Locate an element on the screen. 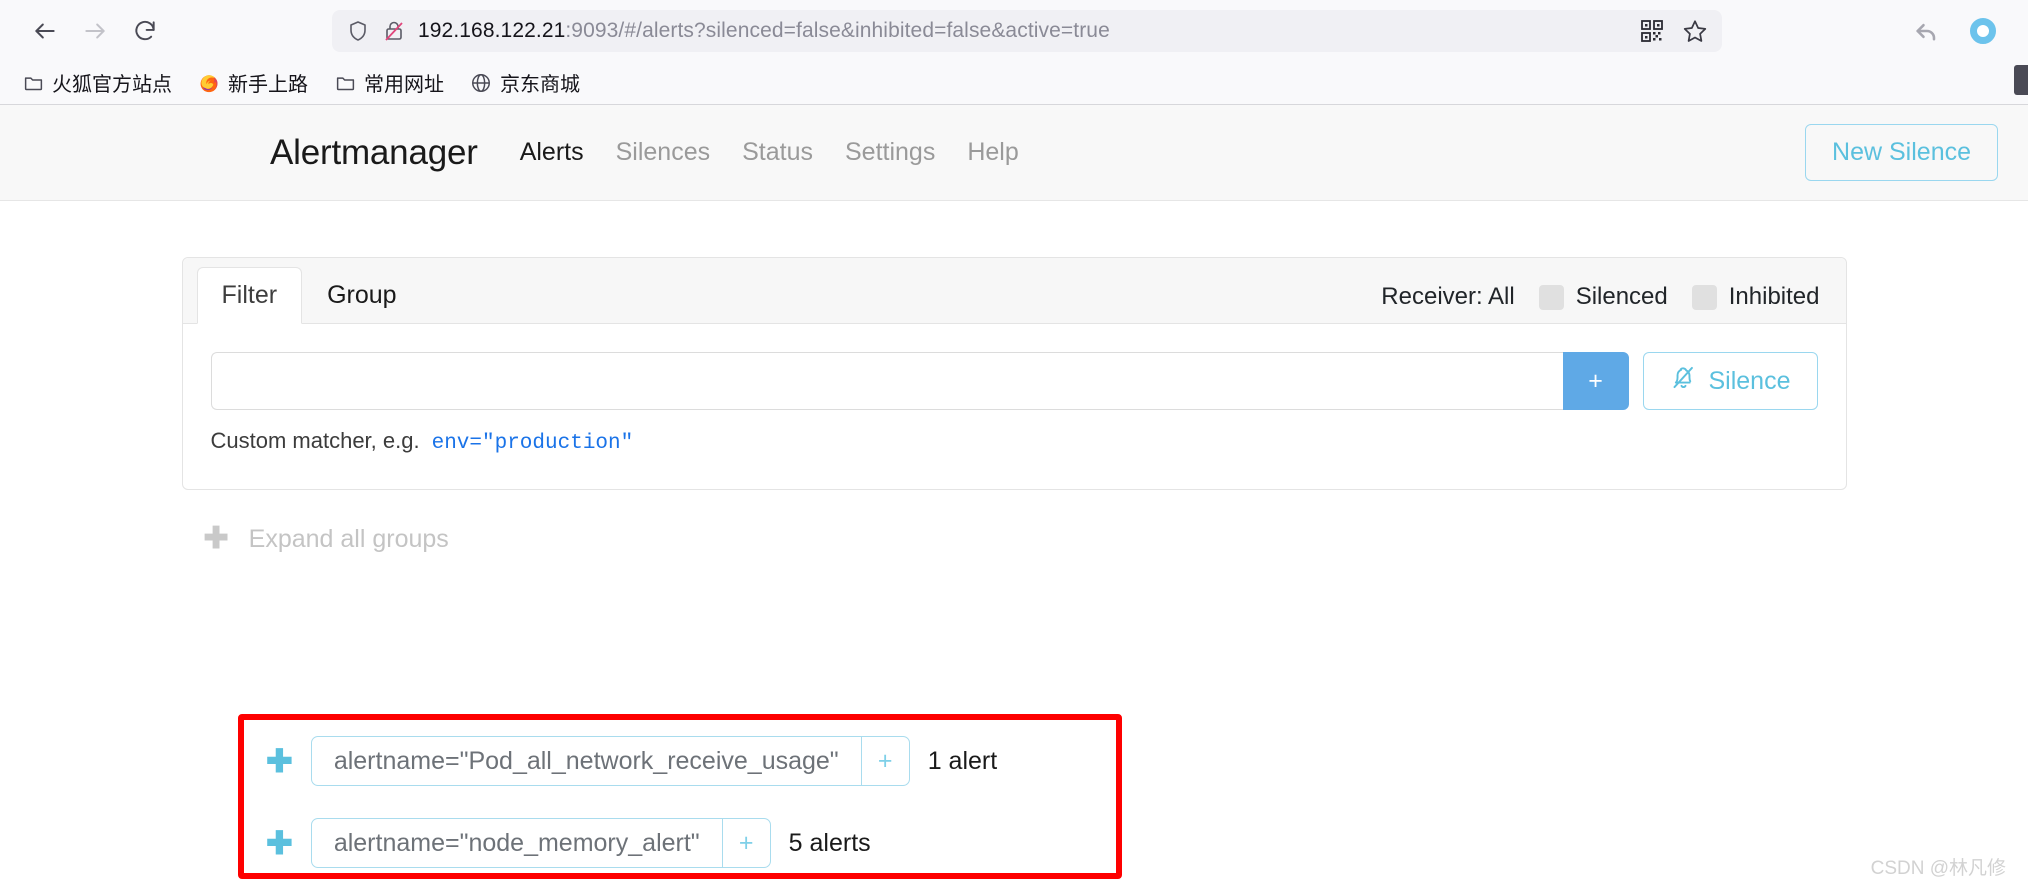 The height and width of the screenshot is (895, 2028). account-button is located at coordinates (1983, 31).